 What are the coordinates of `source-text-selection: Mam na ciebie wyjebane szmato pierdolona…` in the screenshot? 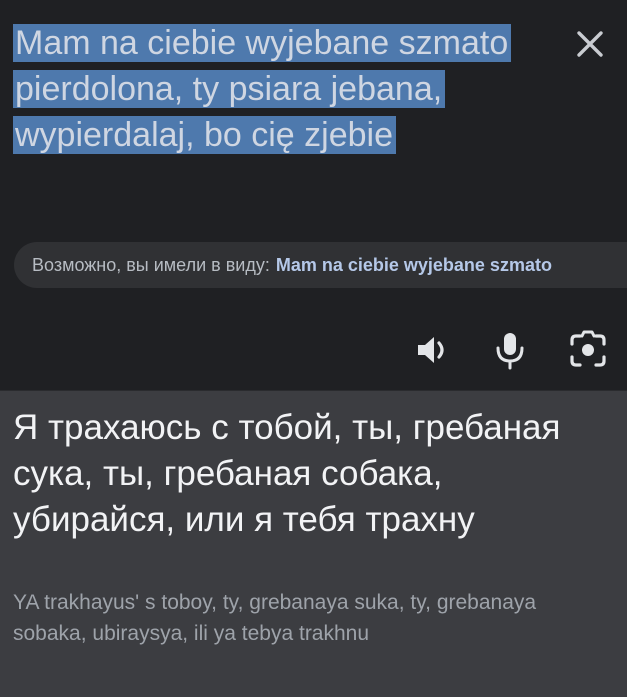 It's located at (262, 89).